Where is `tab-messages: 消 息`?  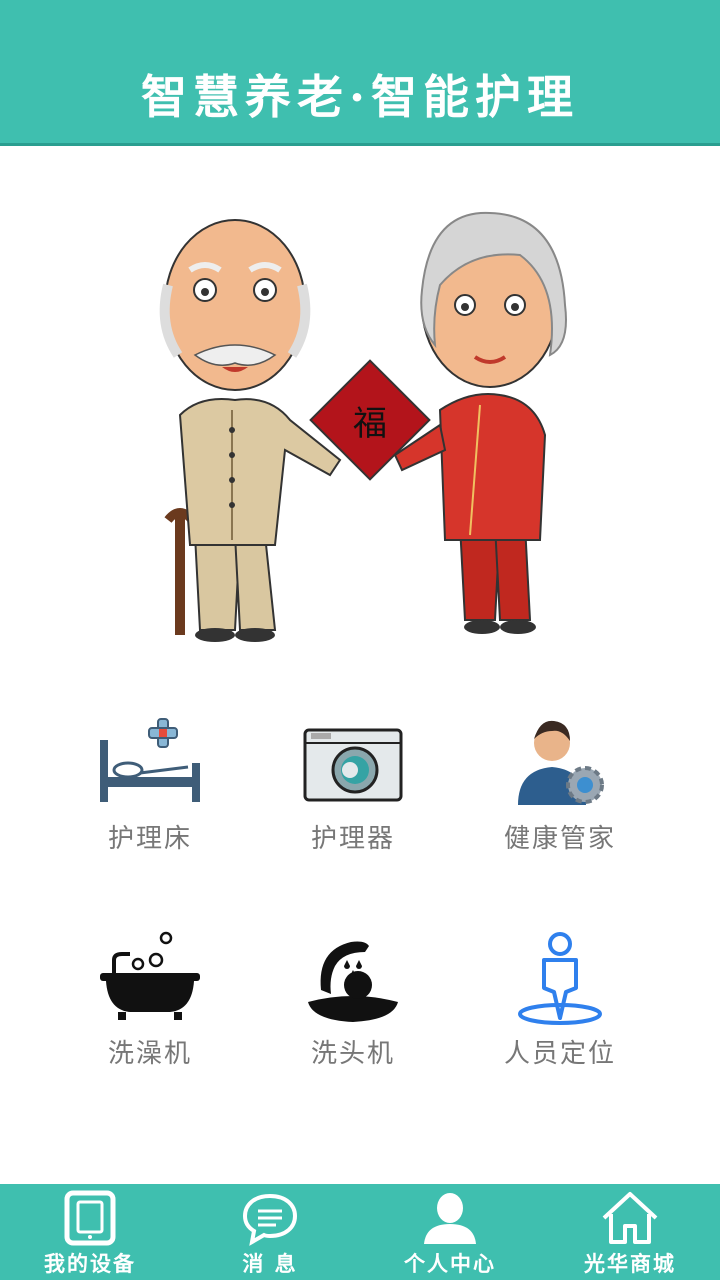
tab-messages: 消 息 is located at coordinates (270, 1232).